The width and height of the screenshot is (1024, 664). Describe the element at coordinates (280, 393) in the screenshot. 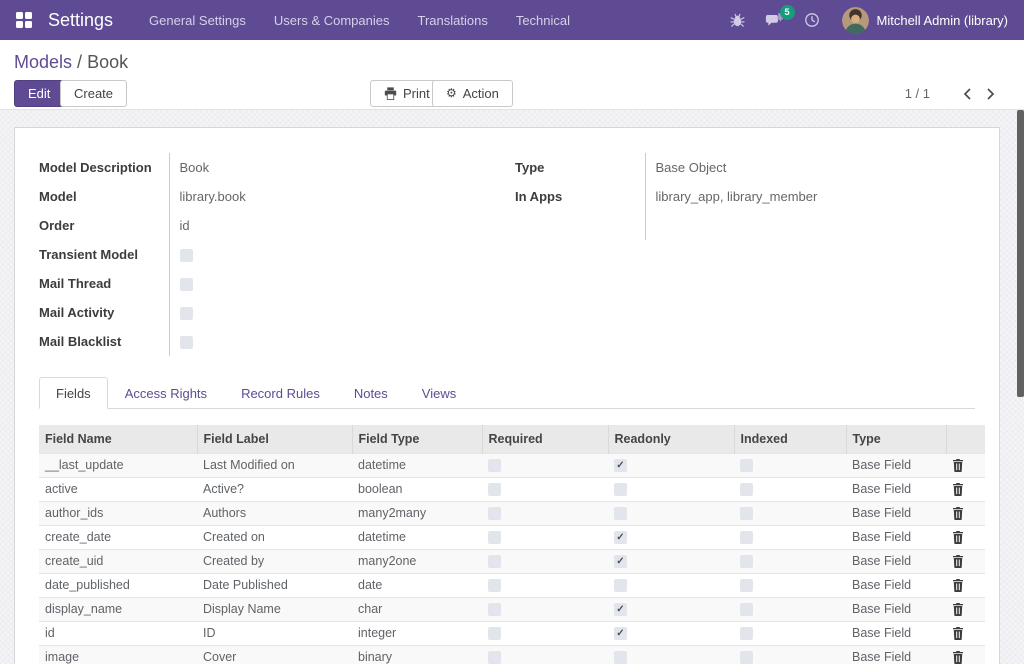

I see `tab-record-rules: Record Rules` at that location.